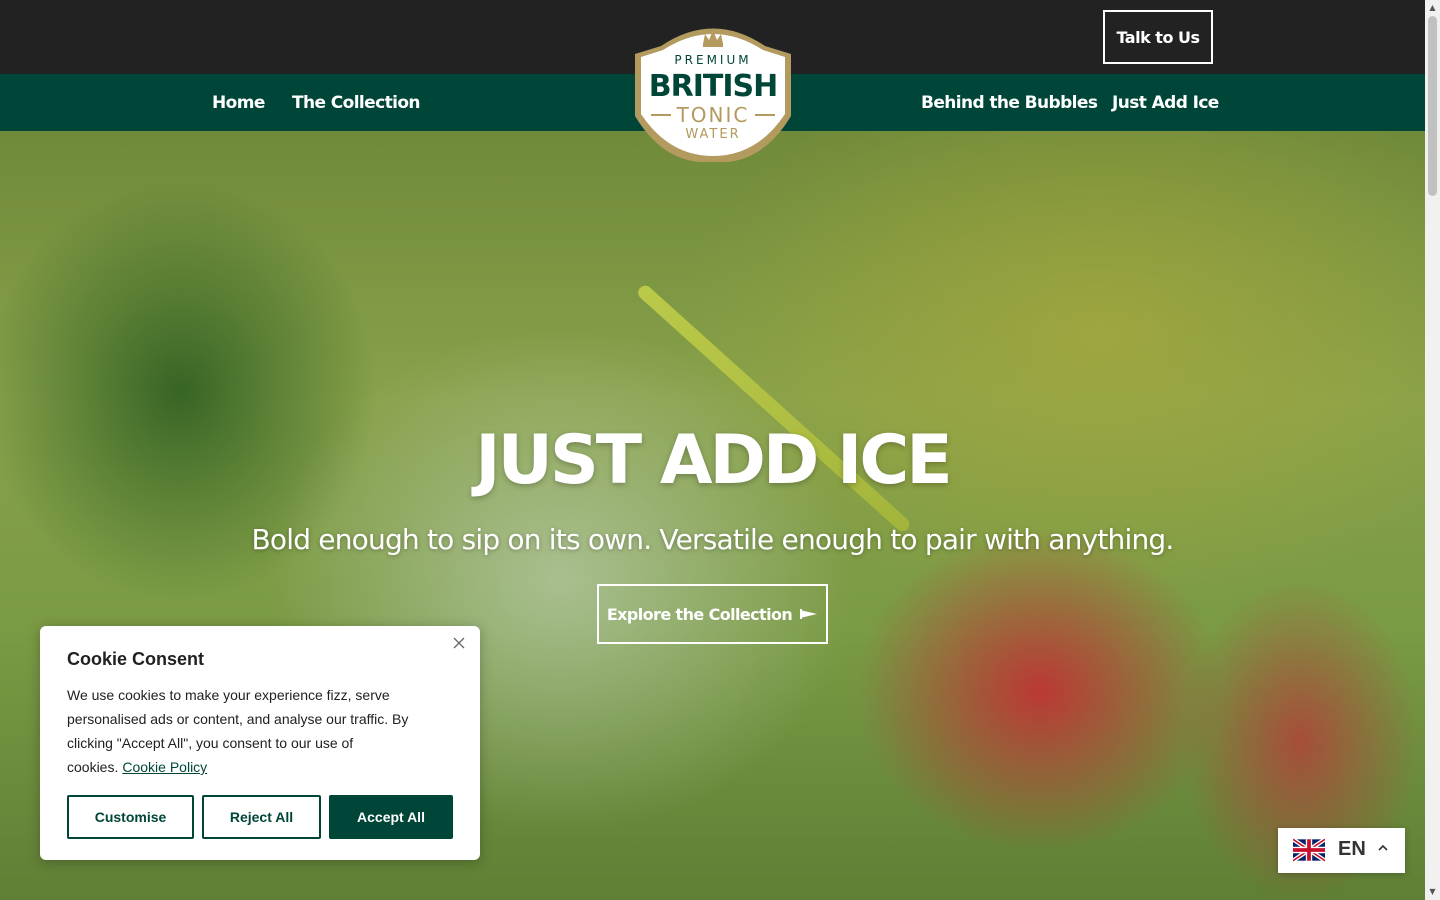 The image size is (1440, 900). What do you see at coordinates (1165, 102) in the screenshot?
I see `nav-just-add-ice: Just Add Ice` at bounding box center [1165, 102].